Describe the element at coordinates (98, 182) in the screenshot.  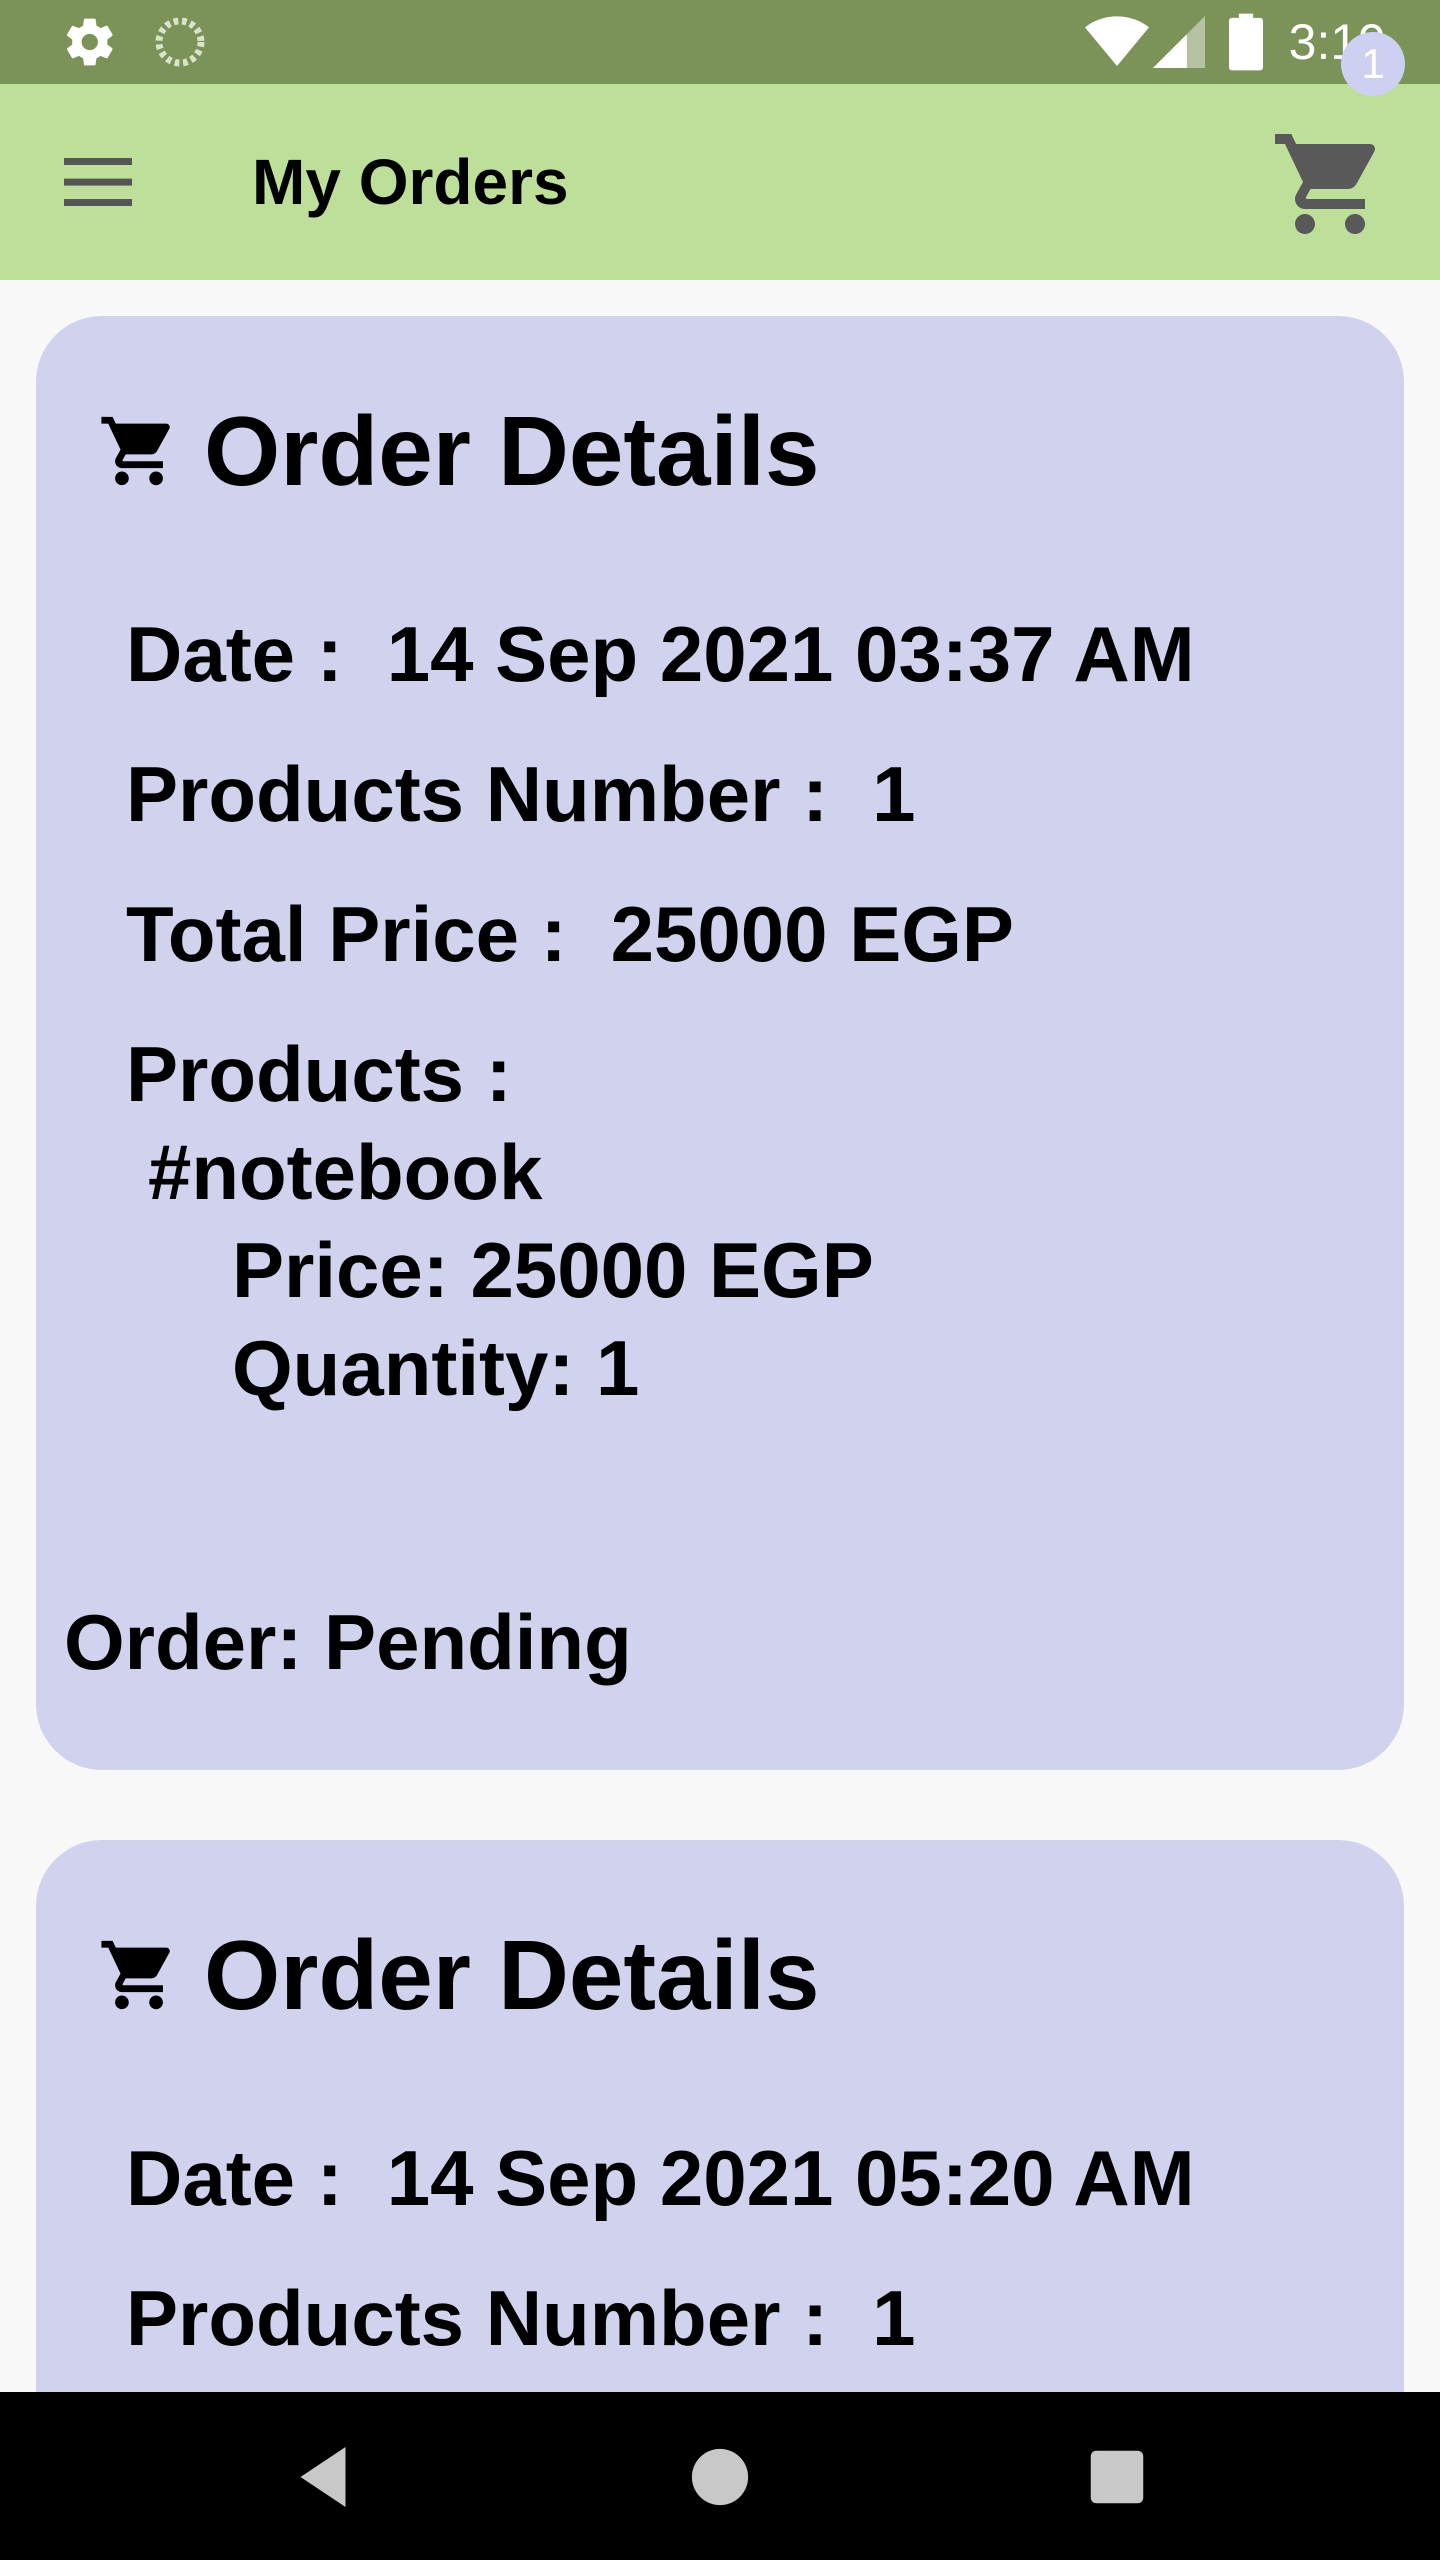
I see `menu-icon` at that location.